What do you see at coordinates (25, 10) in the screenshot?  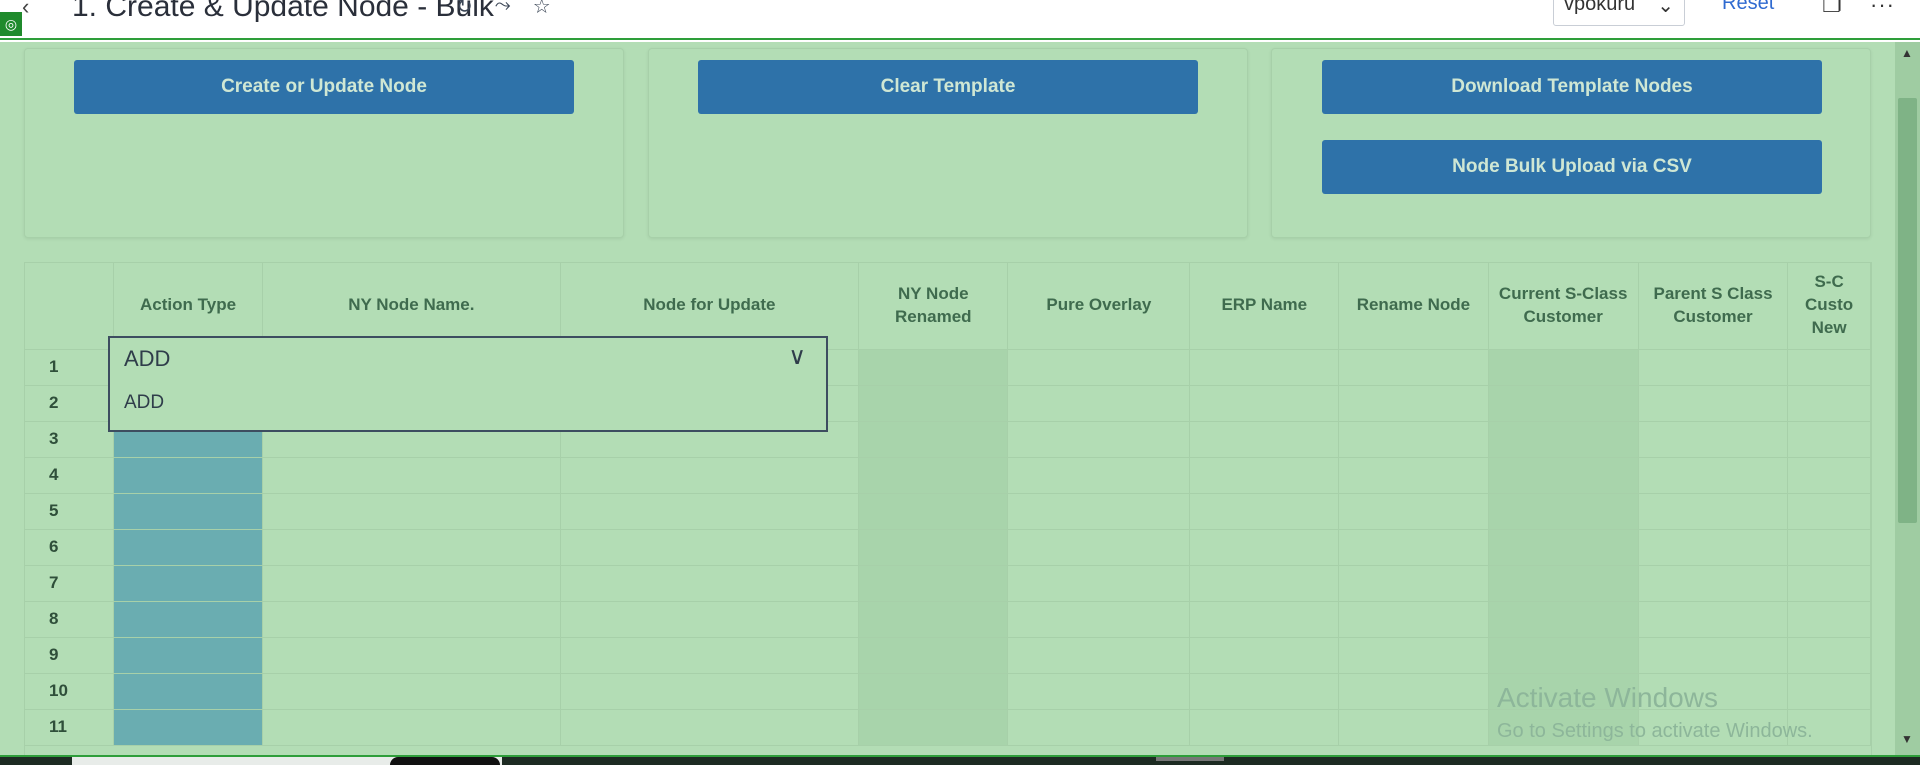 I see `back-arrow-icon: ‹` at bounding box center [25, 10].